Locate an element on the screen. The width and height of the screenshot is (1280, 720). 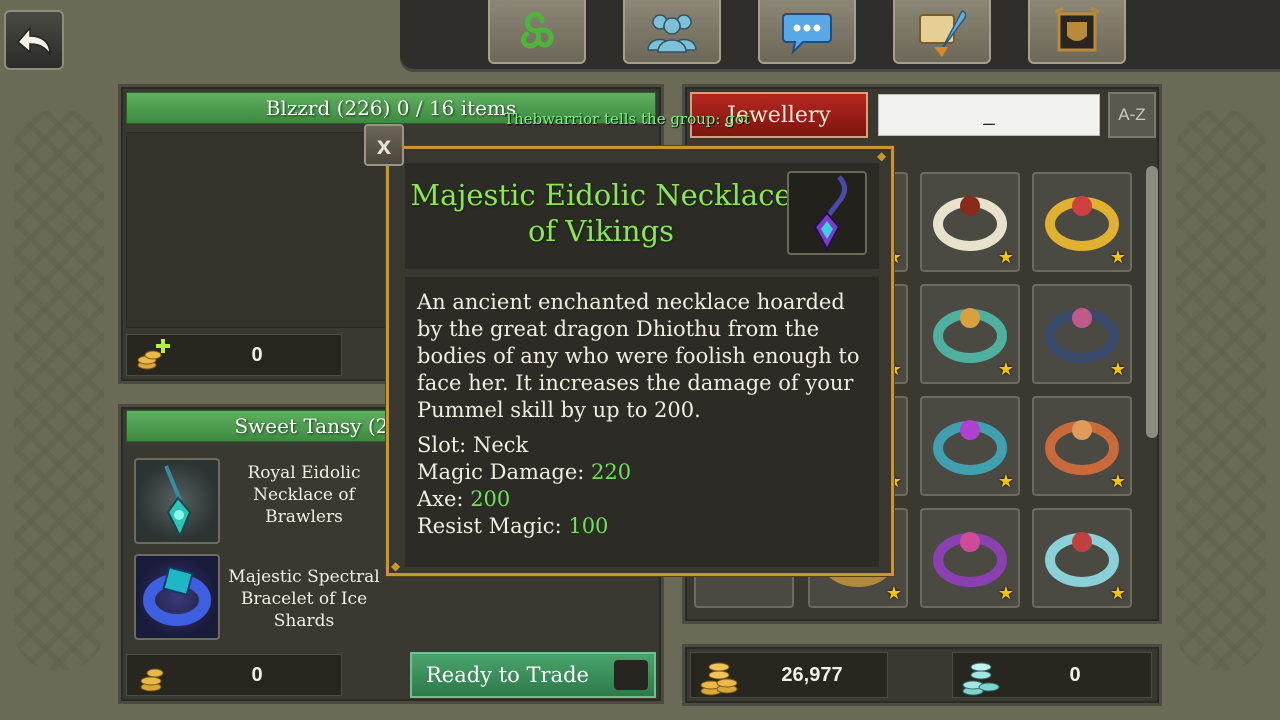
gold-balance-value: 26,977 is located at coordinates (812, 674).